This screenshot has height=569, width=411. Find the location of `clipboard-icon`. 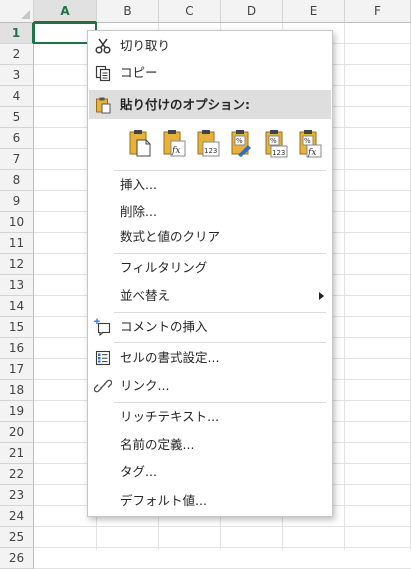

clipboard-icon is located at coordinates (103, 105).